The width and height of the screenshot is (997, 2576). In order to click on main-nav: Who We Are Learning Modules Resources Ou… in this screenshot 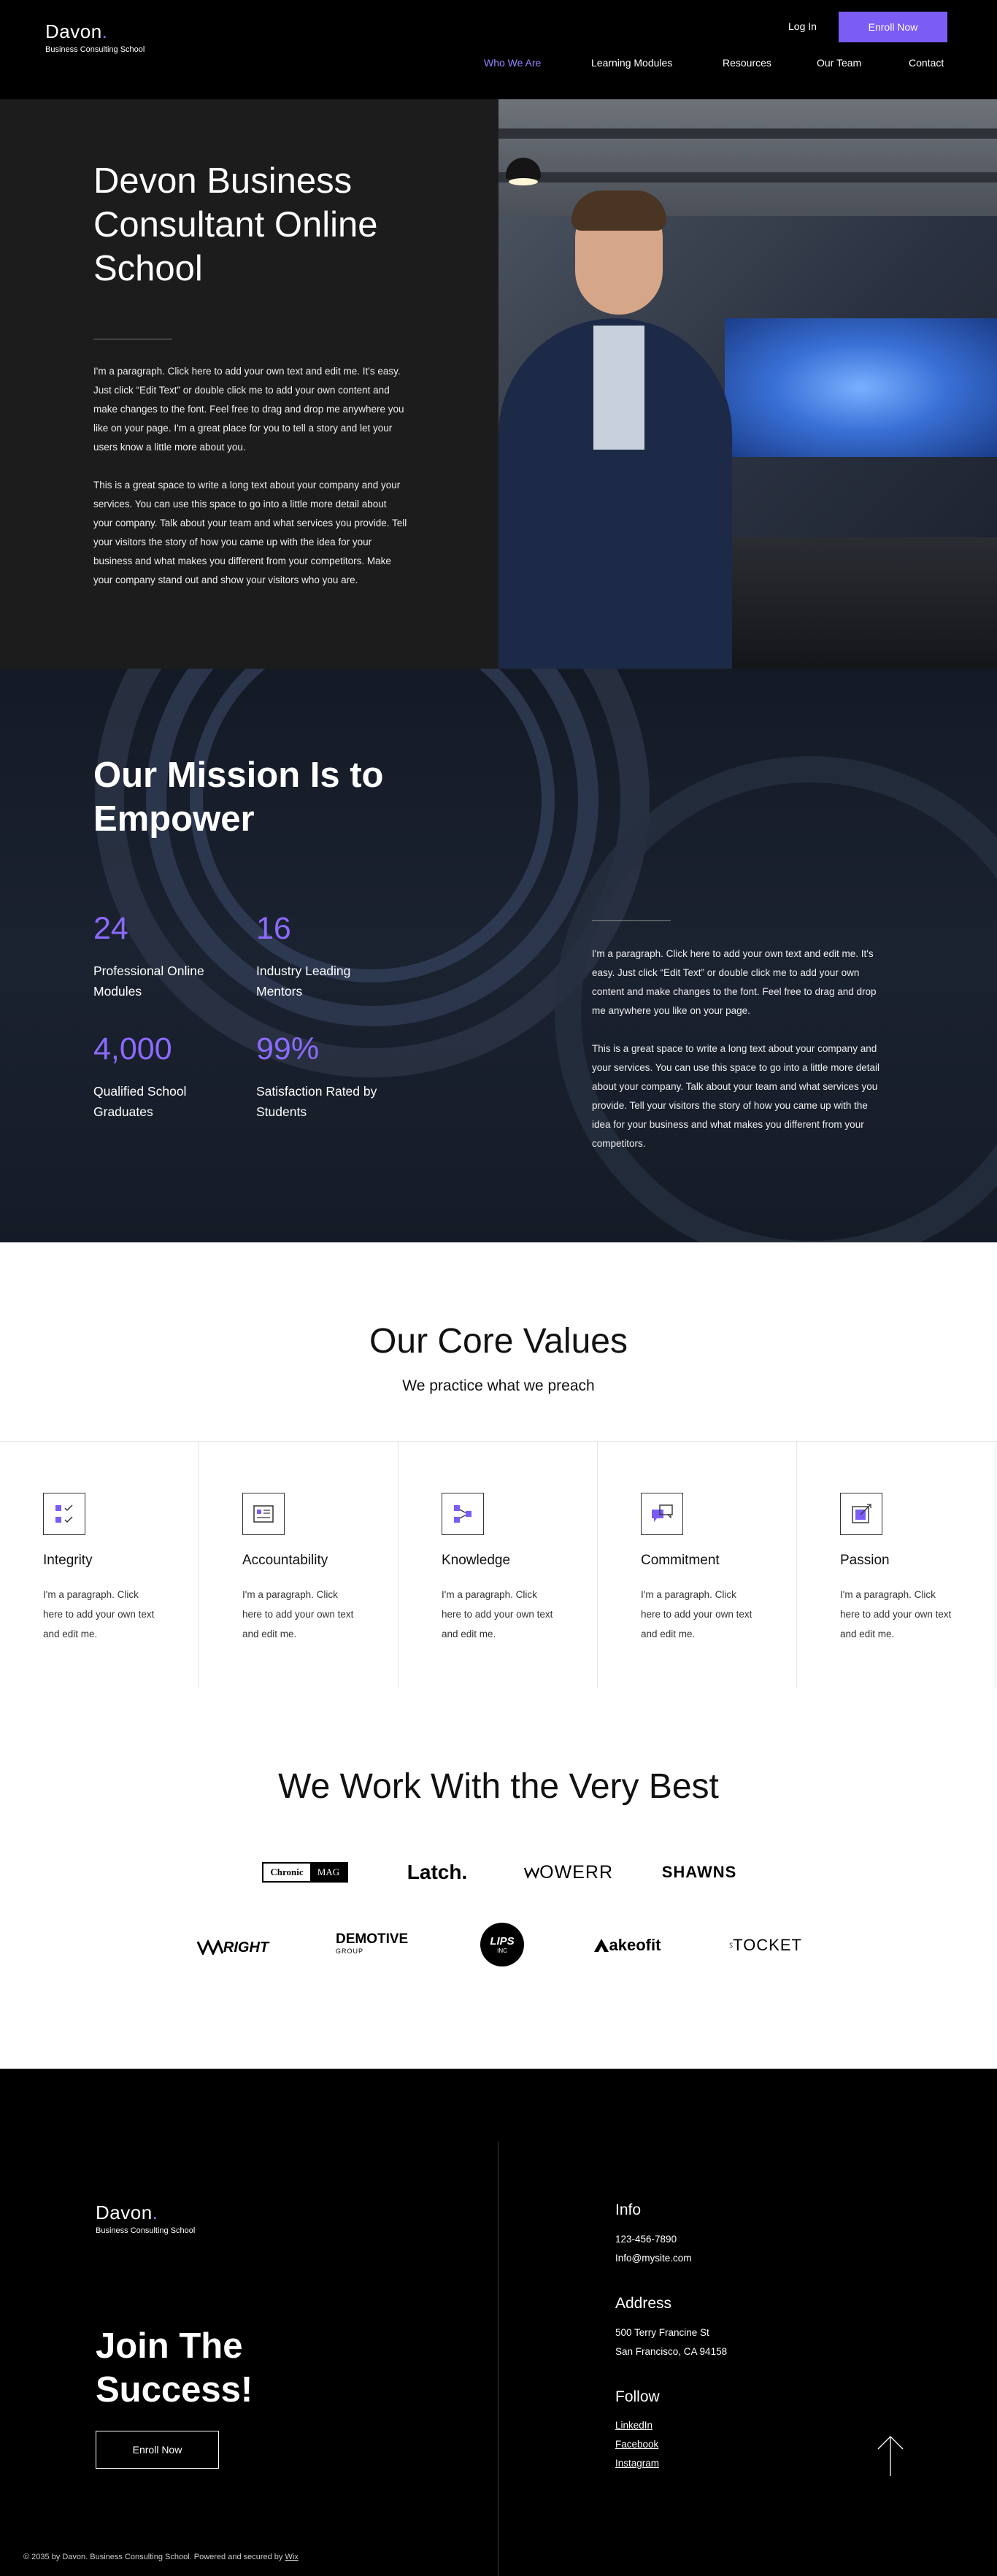, I will do `click(498, 64)`.